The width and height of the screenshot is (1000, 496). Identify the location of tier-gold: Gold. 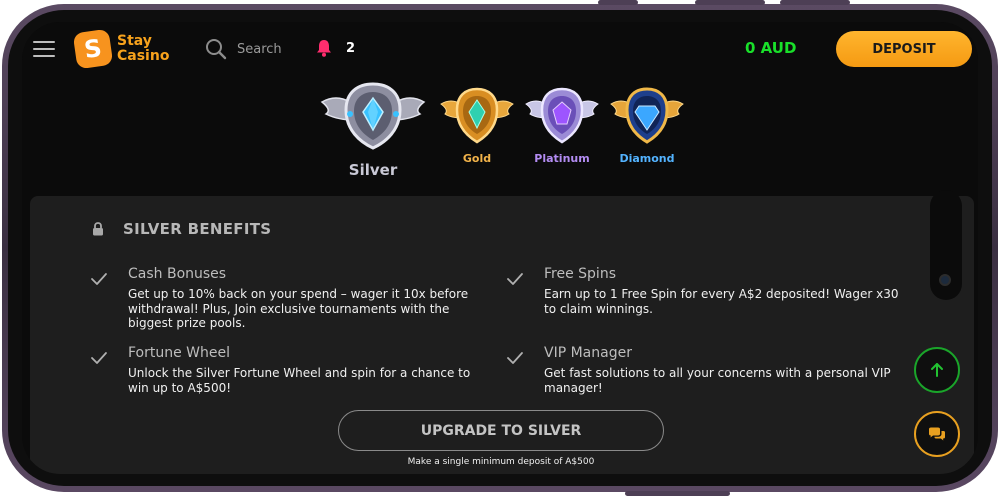
(477, 125).